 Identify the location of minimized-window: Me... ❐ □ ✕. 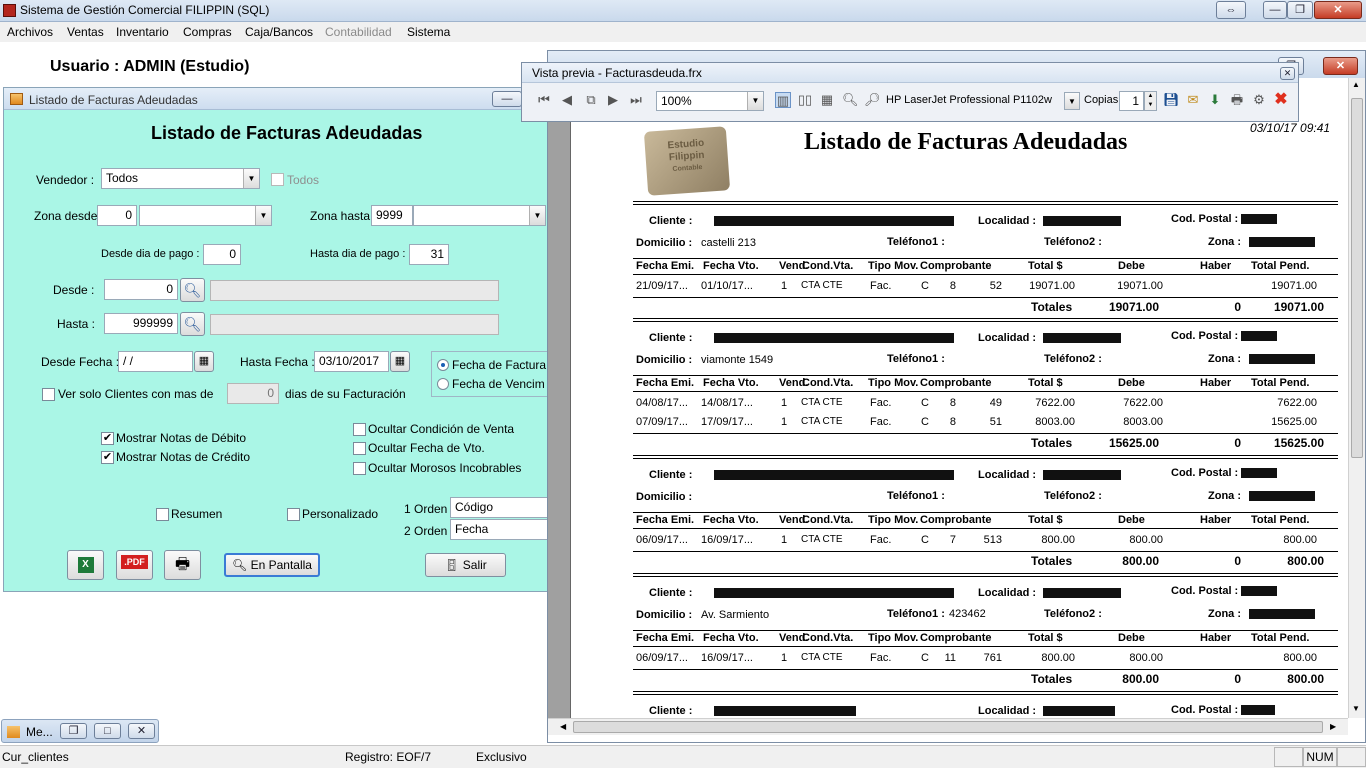
(80, 731).